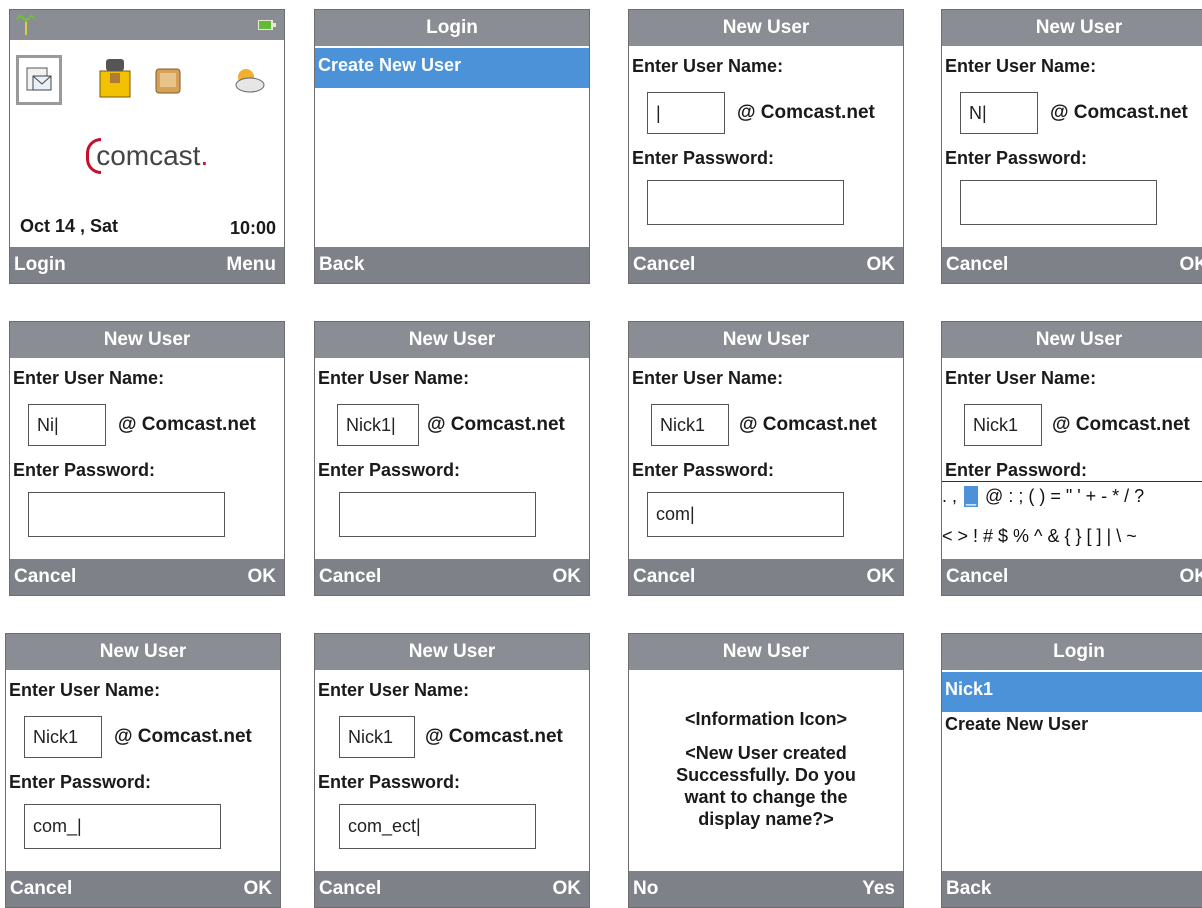  Describe the element at coordinates (766, 797) in the screenshot. I see `message-line-3: want to change the` at that location.